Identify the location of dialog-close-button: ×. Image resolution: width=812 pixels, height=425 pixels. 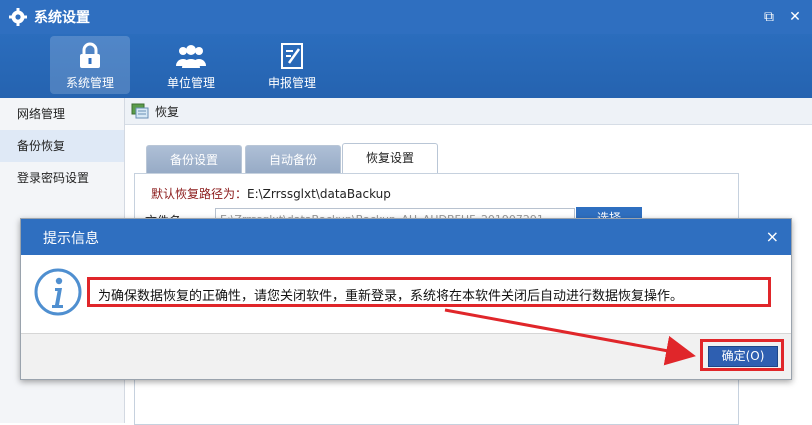
(772, 236).